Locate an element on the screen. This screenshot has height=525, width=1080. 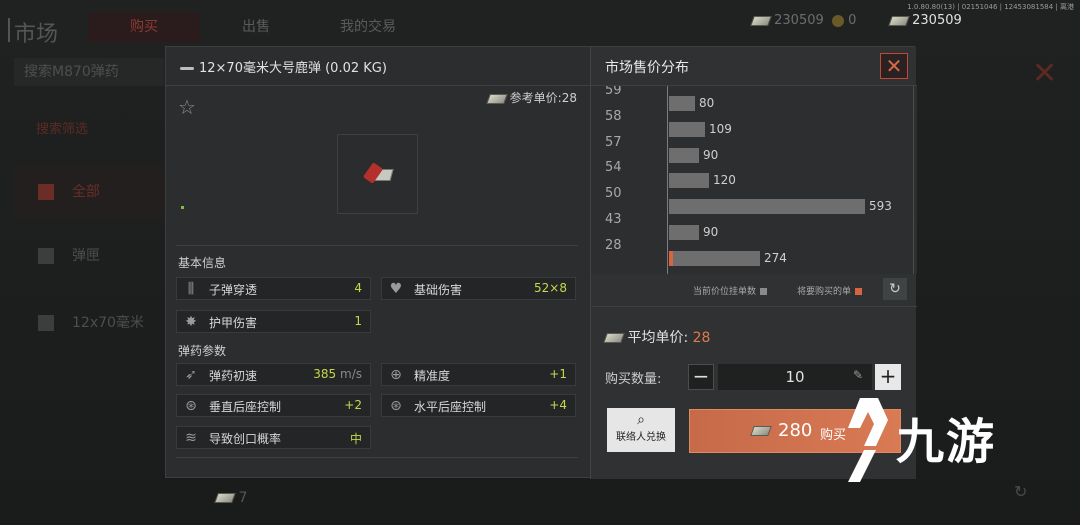
stat-horizontal-recoil: ⊛ 水平后座控制 +4 is located at coordinates (478, 405).